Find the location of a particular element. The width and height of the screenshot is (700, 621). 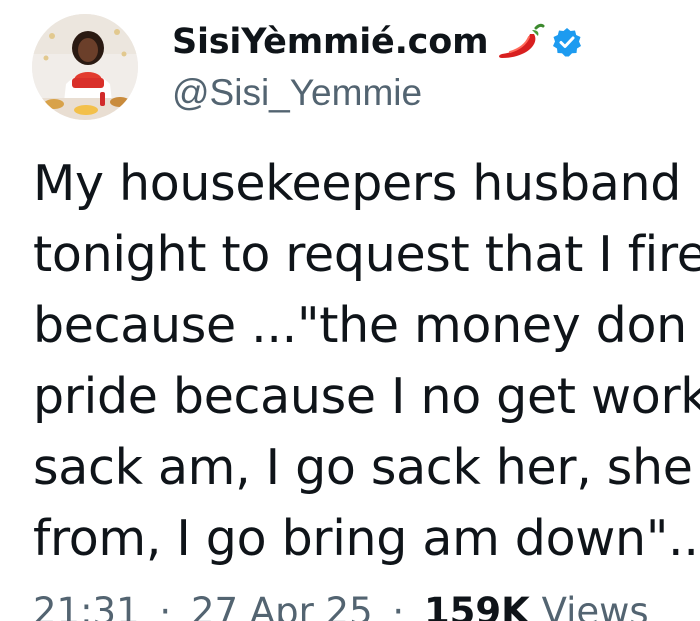

avatar is located at coordinates (85, 67).